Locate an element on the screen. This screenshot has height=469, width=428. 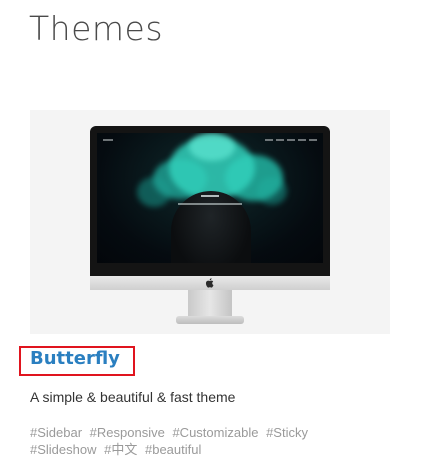
screen-logo-mark is located at coordinates (108, 139).